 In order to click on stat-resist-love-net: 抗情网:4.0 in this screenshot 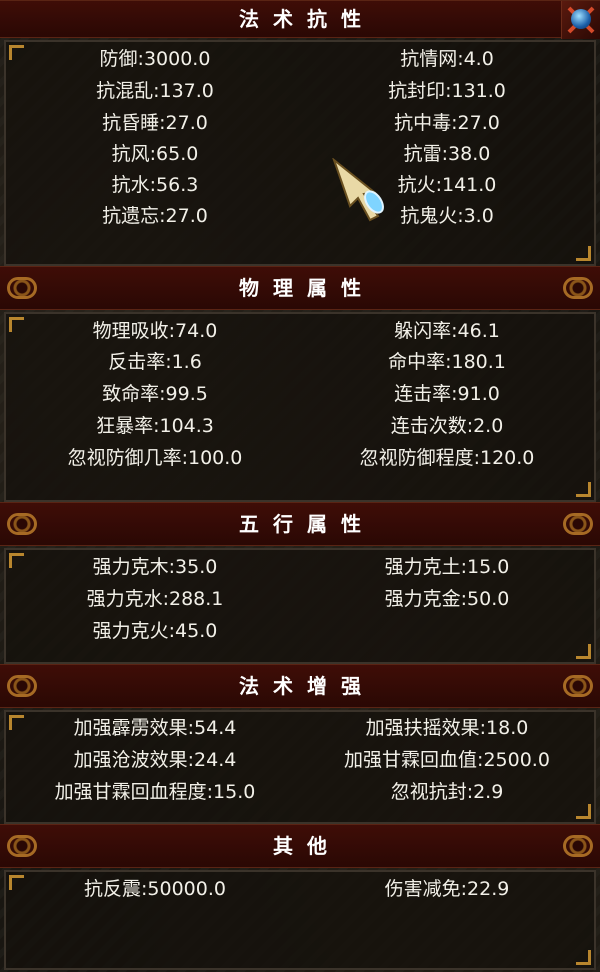, I will do `click(447, 59)`.